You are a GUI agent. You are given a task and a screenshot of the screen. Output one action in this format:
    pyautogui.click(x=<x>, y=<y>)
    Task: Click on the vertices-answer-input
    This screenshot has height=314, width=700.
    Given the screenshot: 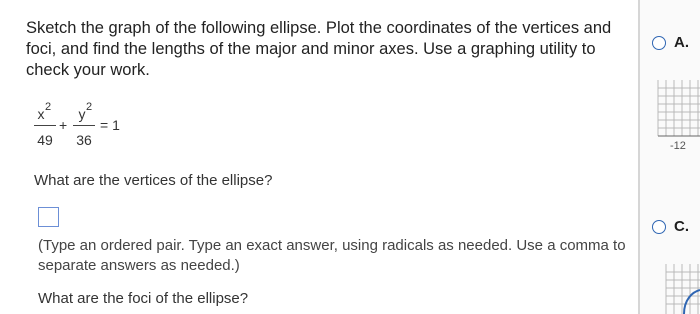 What is the action you would take?
    pyautogui.click(x=48, y=217)
    